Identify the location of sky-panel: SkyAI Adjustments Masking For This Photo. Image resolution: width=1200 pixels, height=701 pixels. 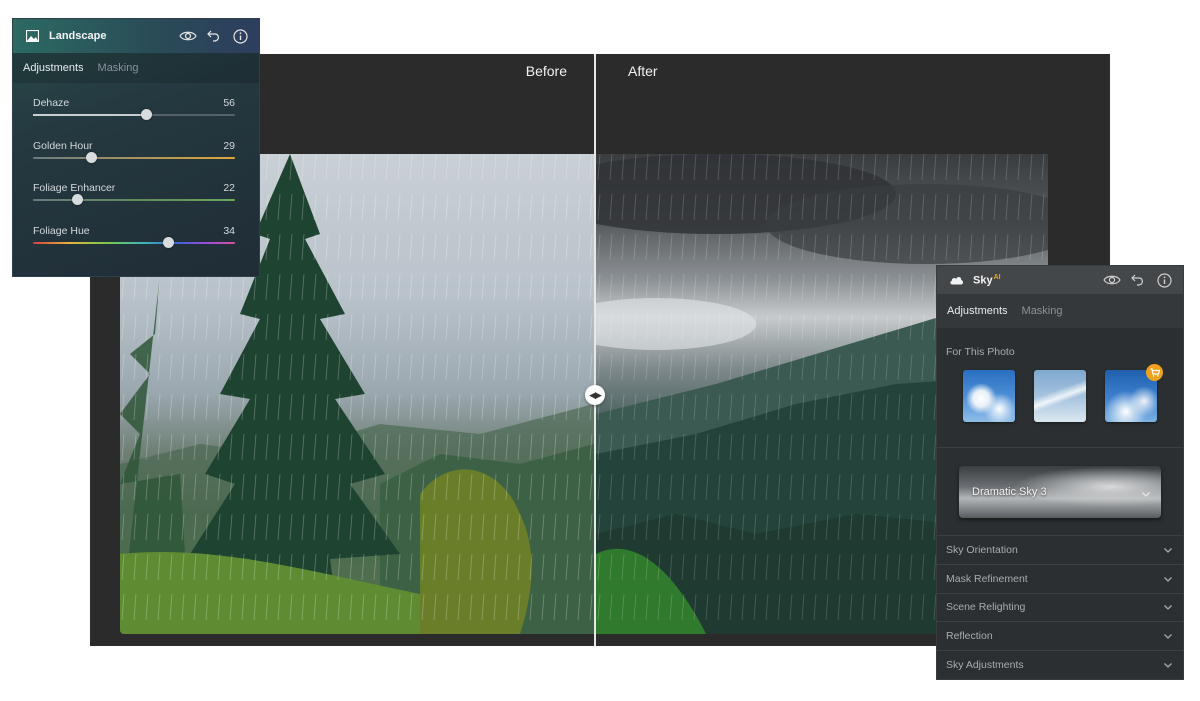
(1060, 472).